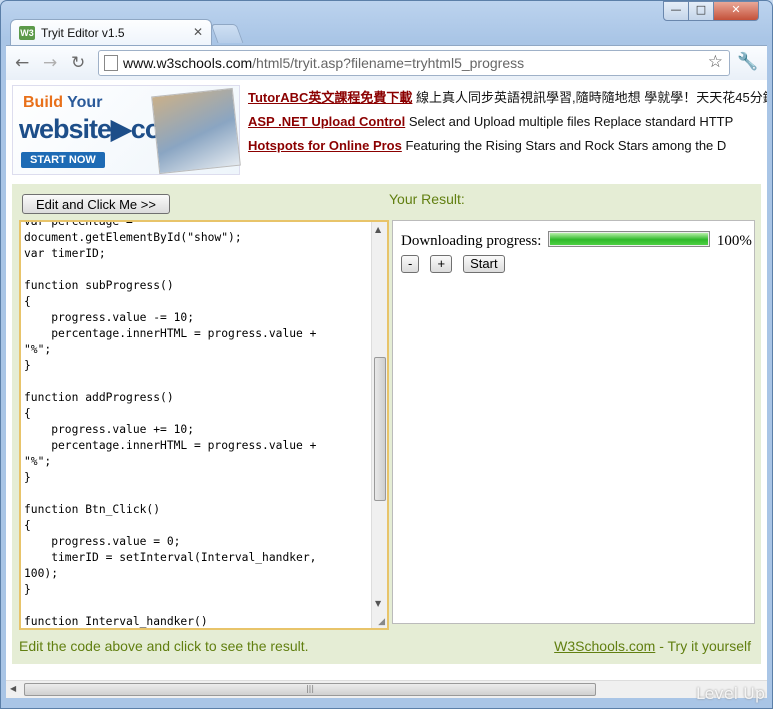 The width and height of the screenshot is (773, 709). I want to click on star-icon: ☆, so click(715, 62).